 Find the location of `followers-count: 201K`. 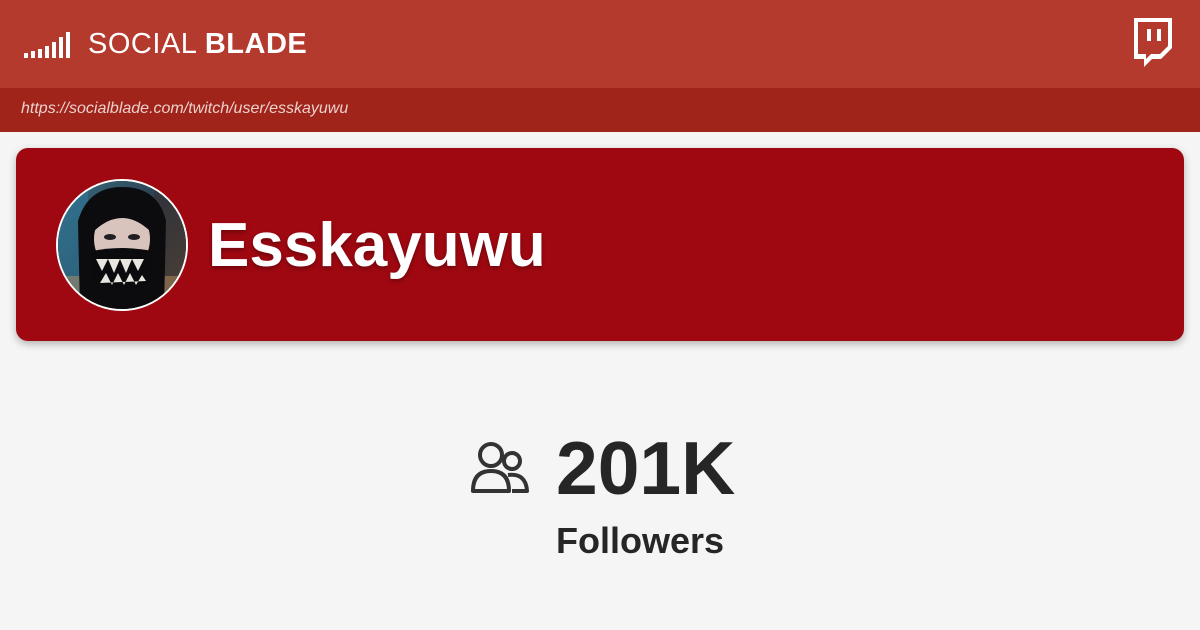

followers-count: 201K is located at coordinates (646, 468).